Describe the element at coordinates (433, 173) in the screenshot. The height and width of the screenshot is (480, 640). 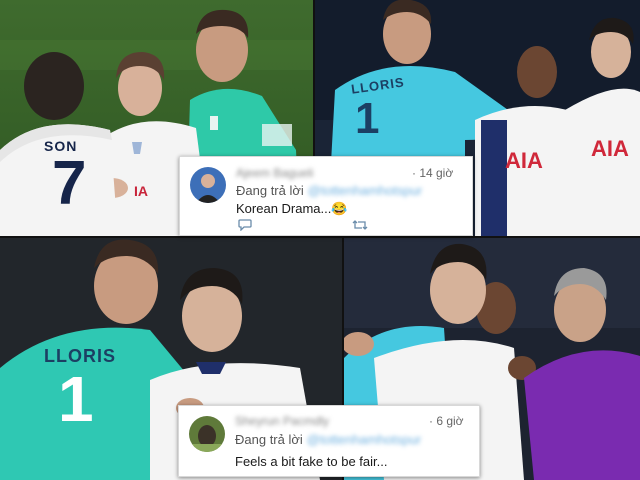
I see `comment-timestamp: · 14 giờ` at that location.